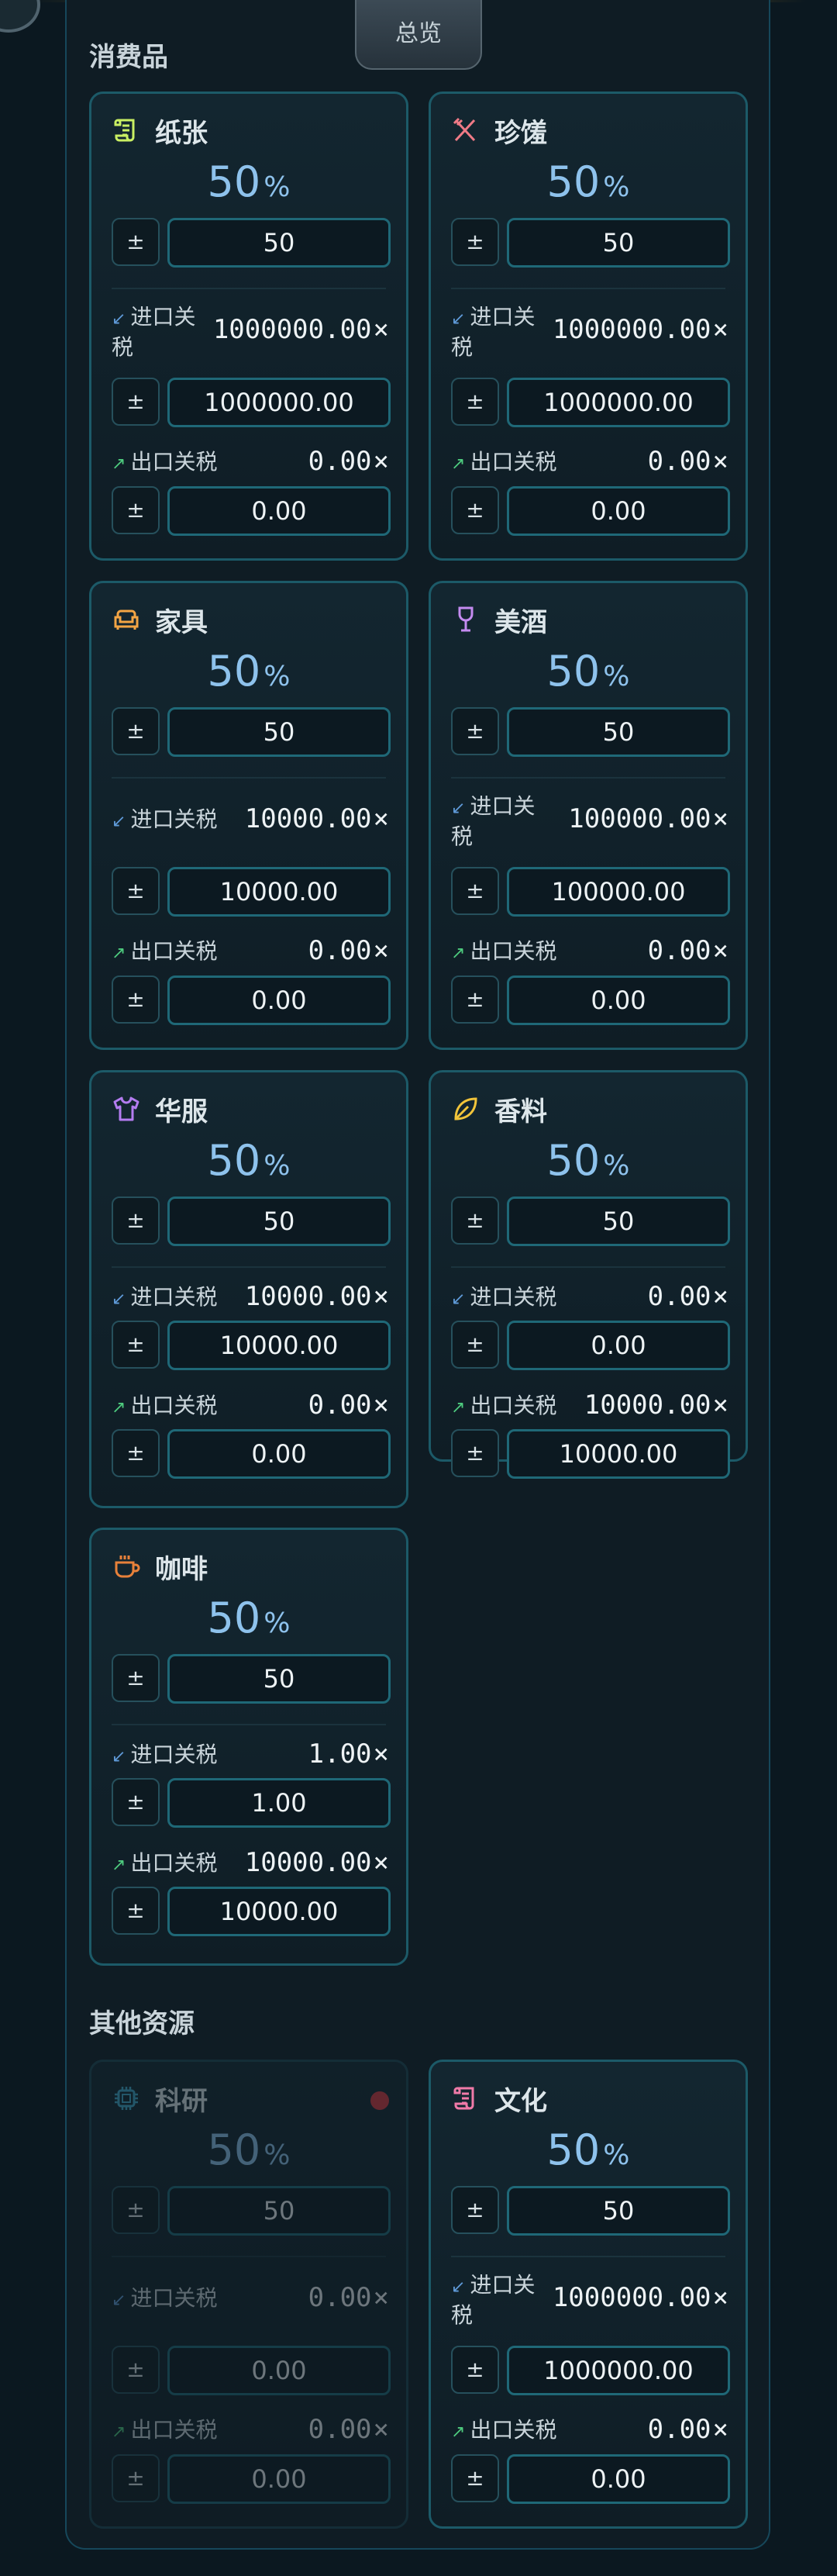  I want to click on export-tariff-number: 0.00, so click(679, 951).